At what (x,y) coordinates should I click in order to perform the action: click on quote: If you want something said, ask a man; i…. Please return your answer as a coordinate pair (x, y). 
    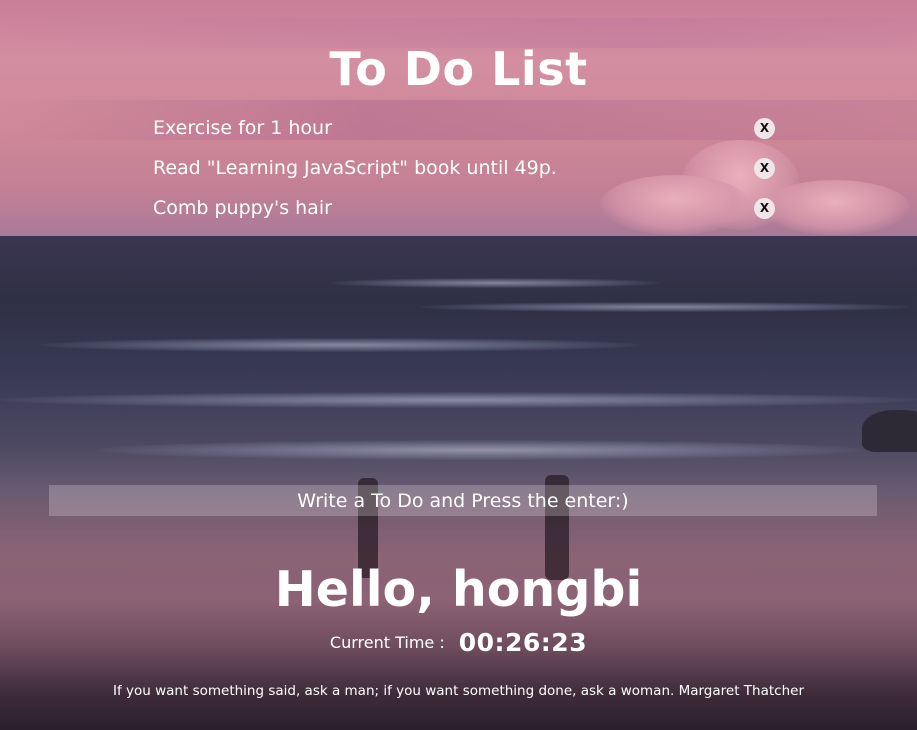
    Looking at the image, I should click on (458, 691).